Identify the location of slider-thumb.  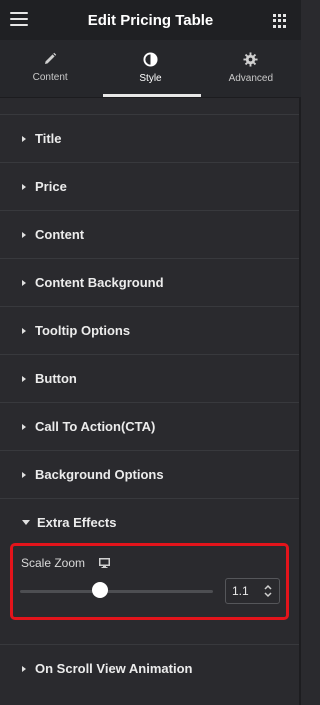
(100, 590).